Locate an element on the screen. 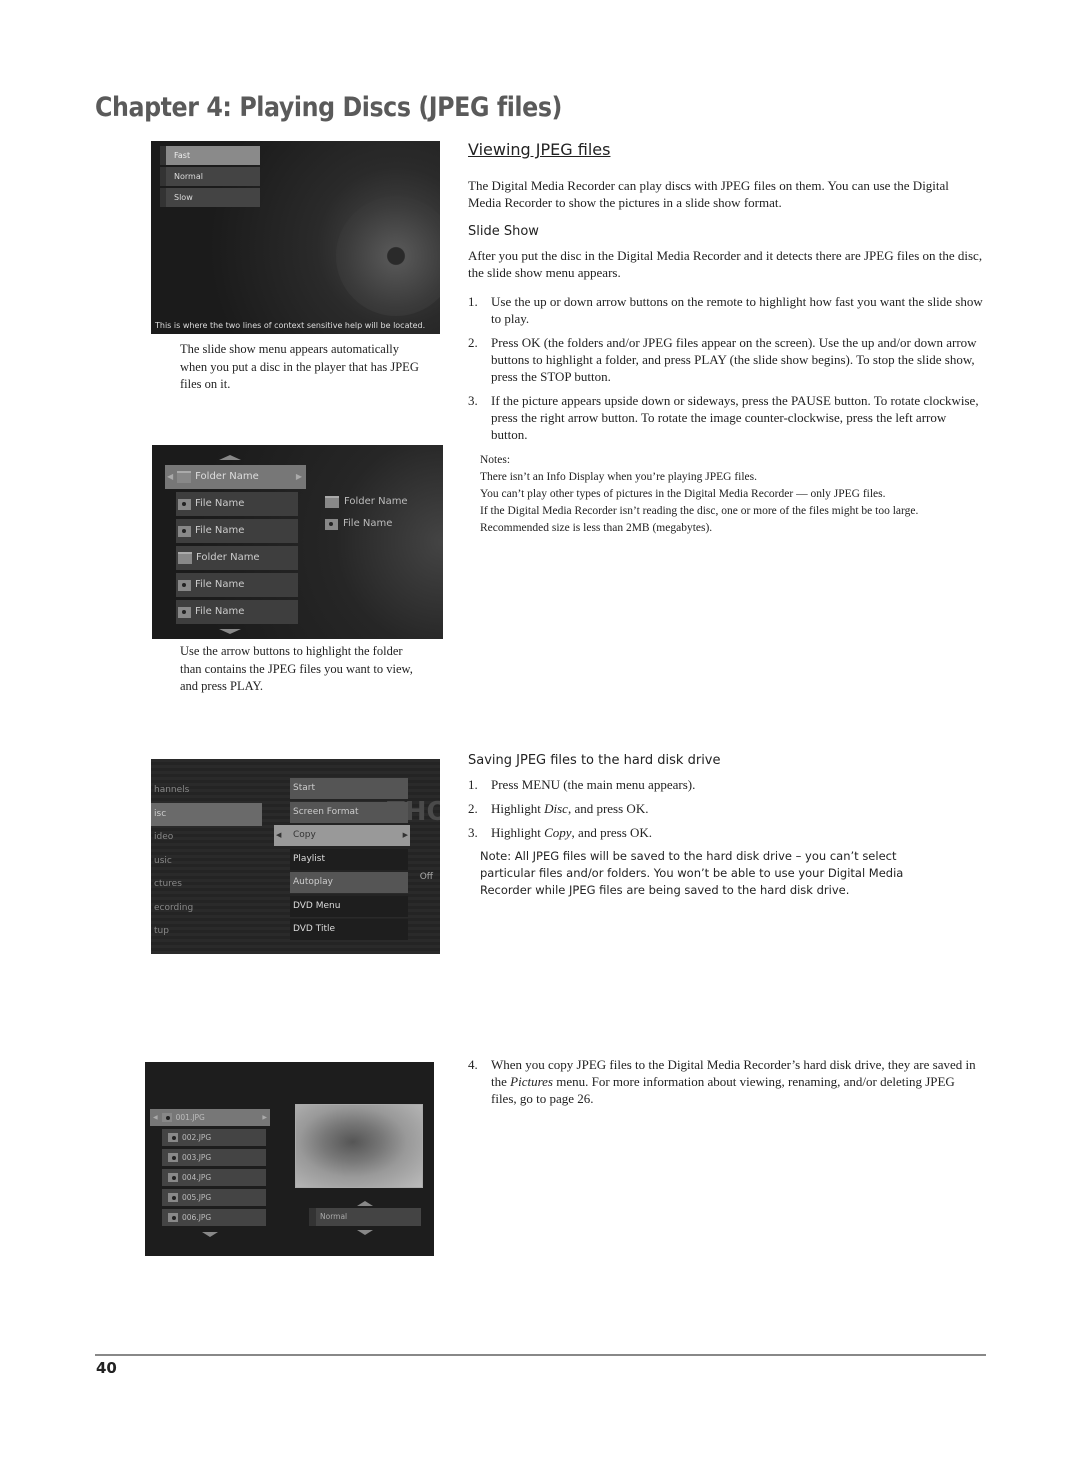 The image size is (1080, 1482). preview-item-label: Folder Name is located at coordinates (376, 501).